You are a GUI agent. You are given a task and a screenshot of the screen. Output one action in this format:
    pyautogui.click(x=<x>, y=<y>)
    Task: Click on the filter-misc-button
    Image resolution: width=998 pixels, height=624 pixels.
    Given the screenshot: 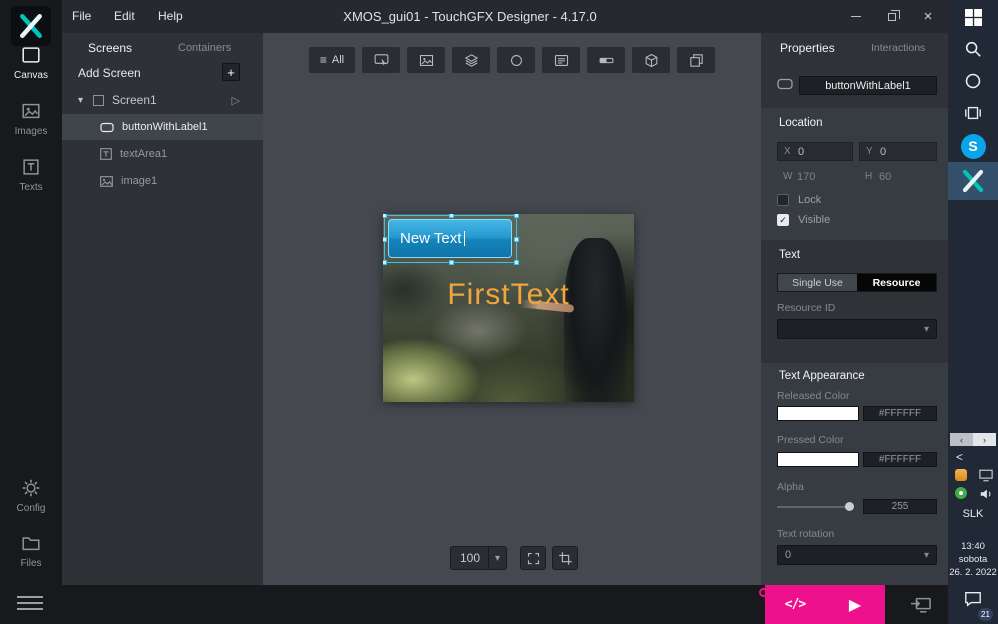 What is the action you would take?
    pyautogui.click(x=696, y=60)
    